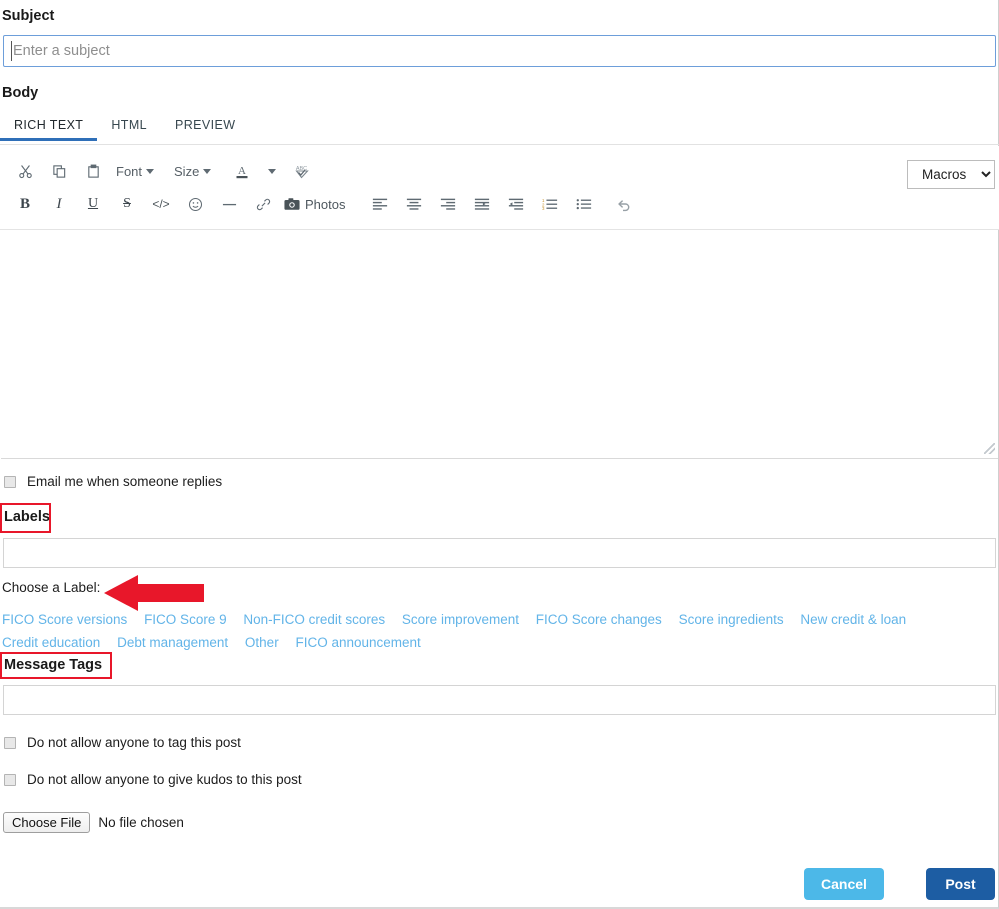 This screenshot has width=999, height=909. I want to click on editor-toolbar: Font Size A ABC B I U S </> Photos 1 2 3, so click(499, 188).